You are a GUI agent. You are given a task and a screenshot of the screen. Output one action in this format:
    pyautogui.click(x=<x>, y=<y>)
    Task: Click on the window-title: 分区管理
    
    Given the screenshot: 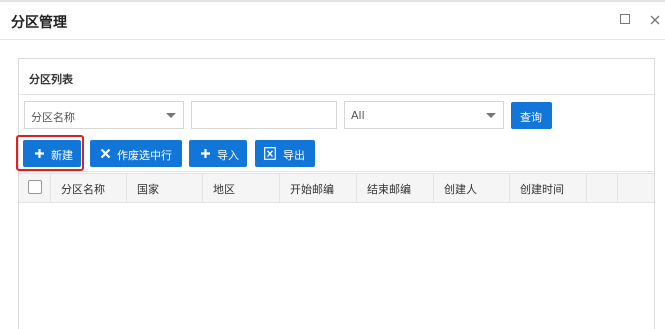 What is the action you would take?
    pyautogui.click(x=39, y=23)
    